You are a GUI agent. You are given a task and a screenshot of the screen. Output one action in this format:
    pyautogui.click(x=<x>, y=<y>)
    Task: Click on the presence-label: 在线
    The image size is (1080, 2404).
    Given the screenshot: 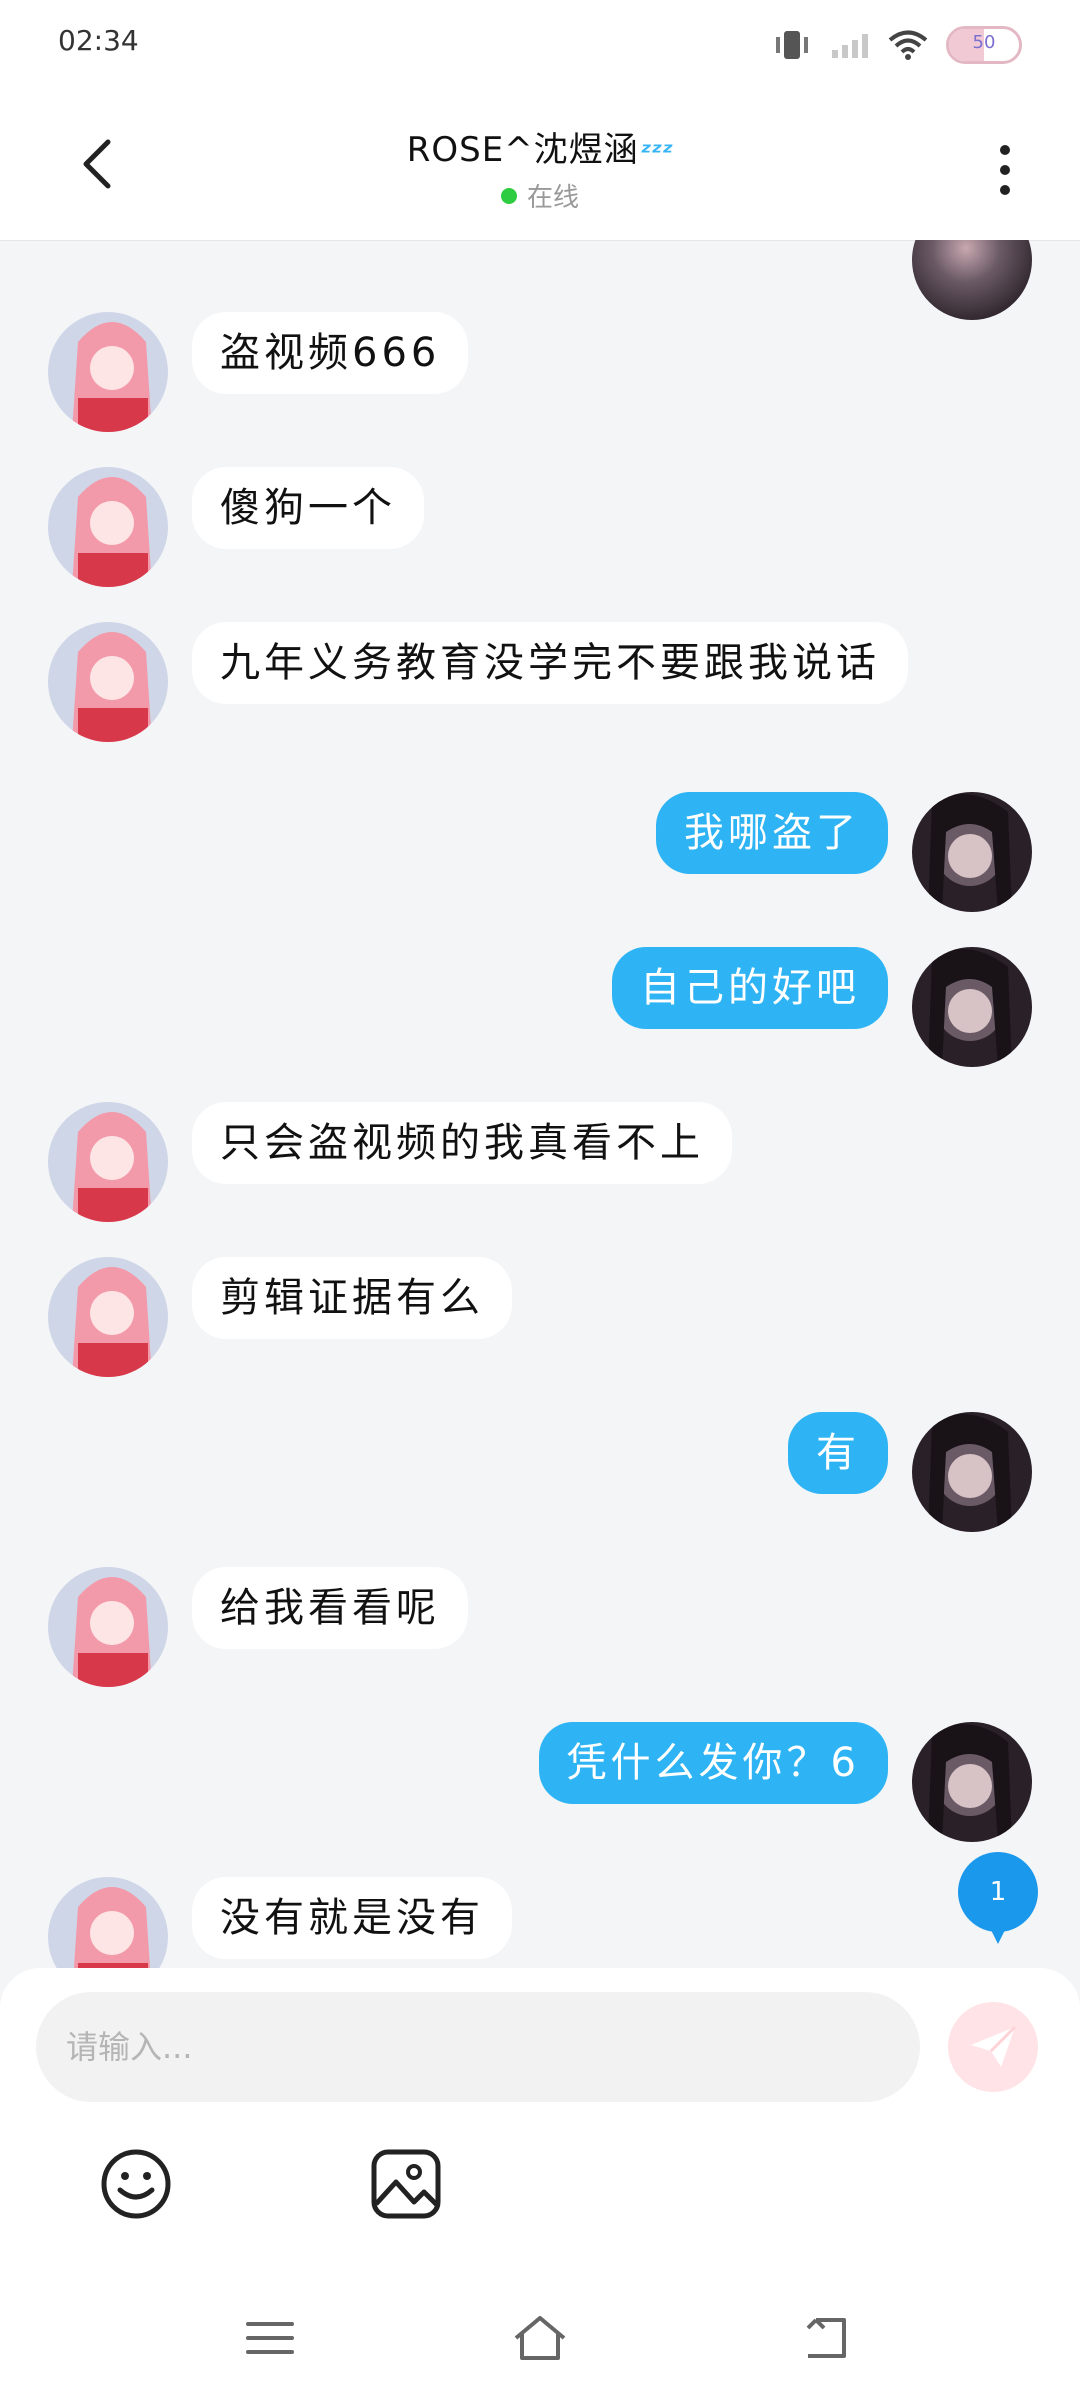 What is the action you would take?
    pyautogui.click(x=552, y=198)
    